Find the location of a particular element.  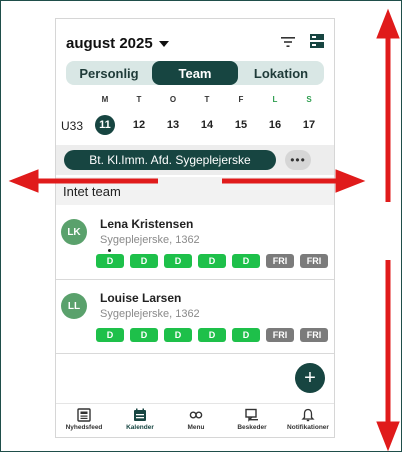

horizontal-scroll-arrow is located at coordinates (187, 181).